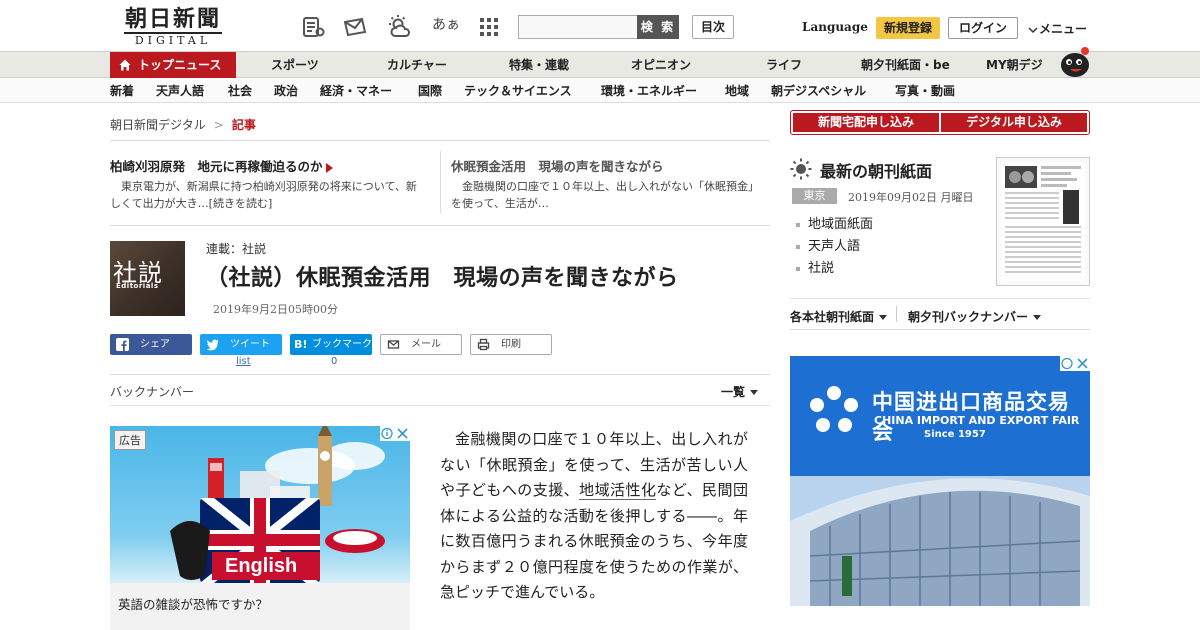 The width and height of the screenshot is (1200, 630). What do you see at coordinates (1033, 29) in the screenshot?
I see `chevron-down-icon` at bounding box center [1033, 29].